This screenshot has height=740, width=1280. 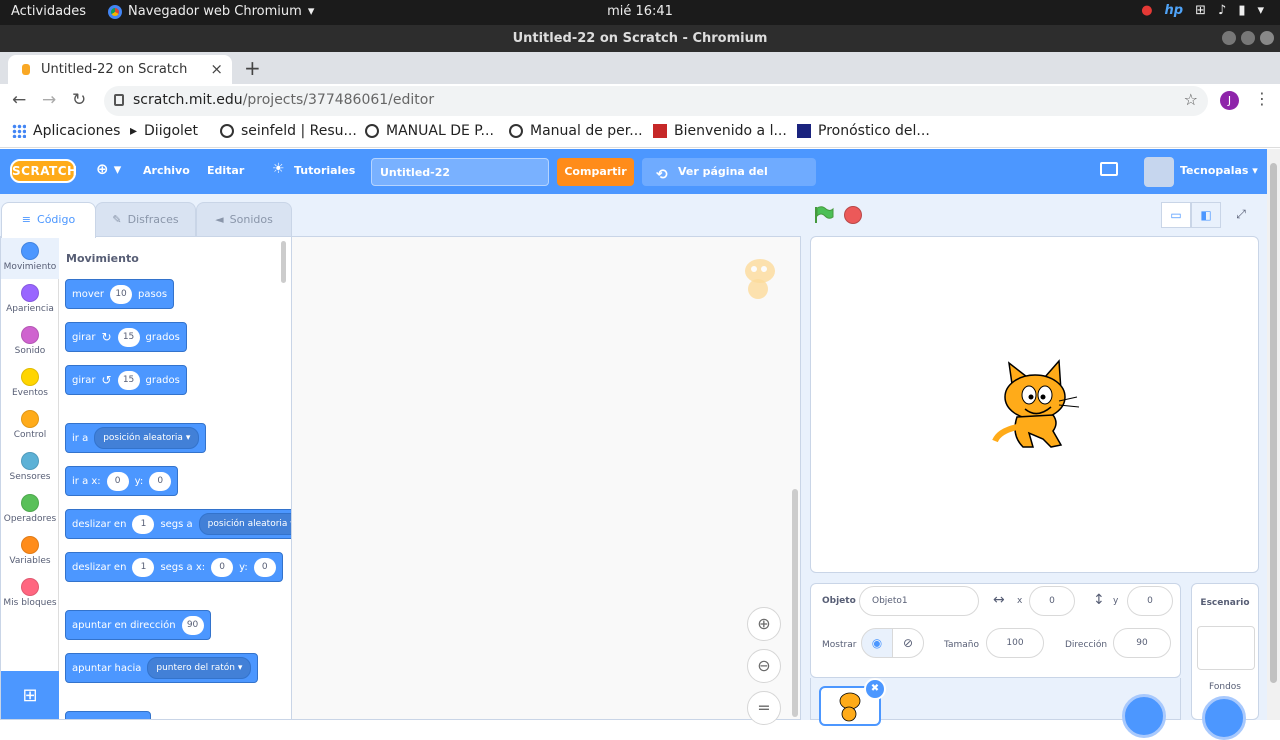 I want to click on zoom-out-icon: ⊖, so click(x=764, y=666).